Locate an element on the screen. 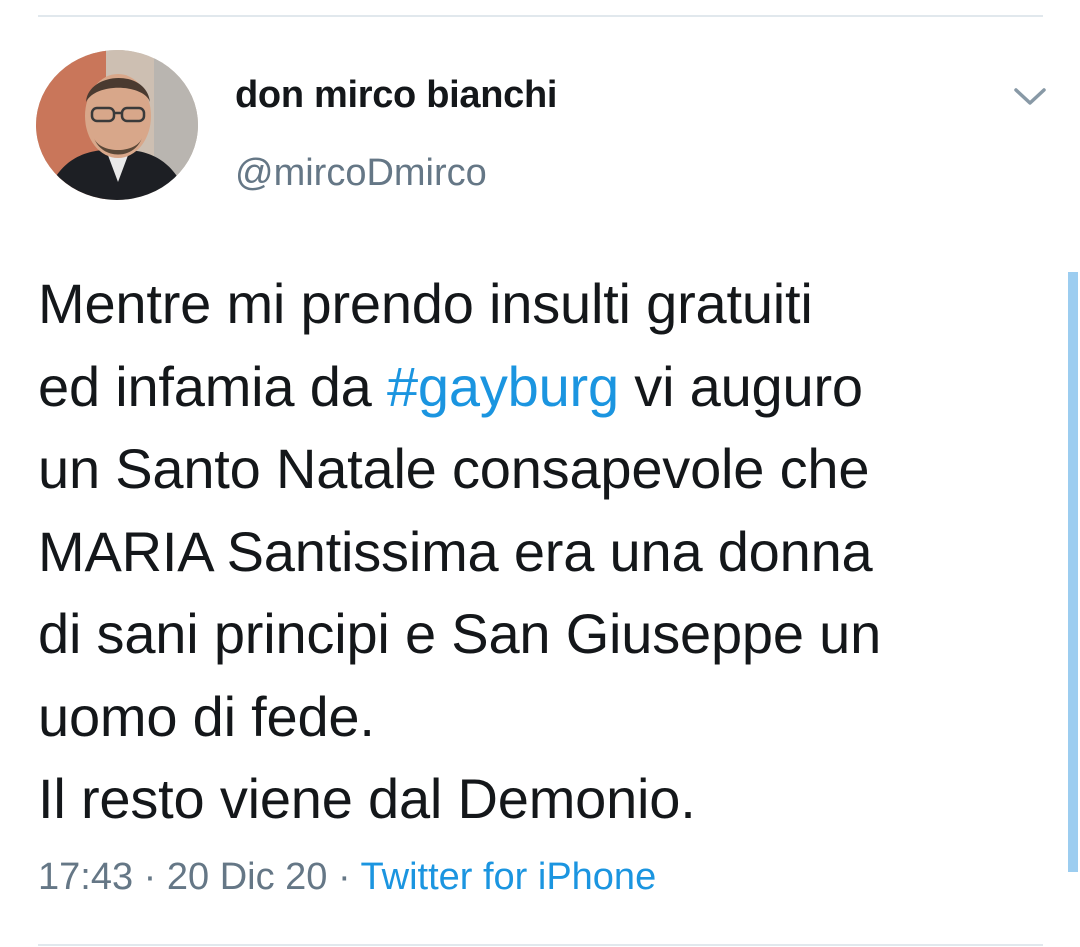 This screenshot has height=947, width=1080. tweet-text-line: ed infamia da #gayburg vi auguro is located at coordinates (450, 386).